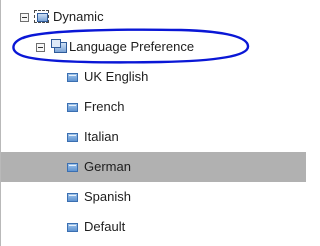 This screenshot has height=246, width=320. I want to click on tree-node-language-preference: Language Preference, so click(153, 47).